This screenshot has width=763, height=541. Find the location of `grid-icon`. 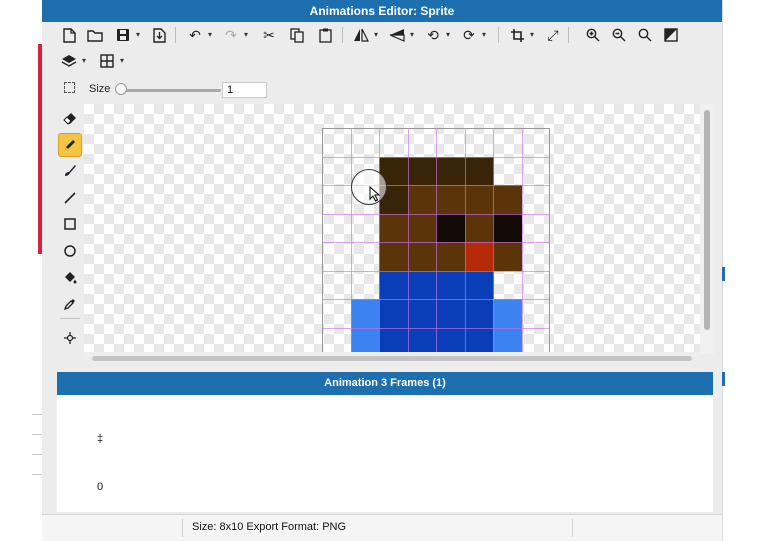

grid-icon is located at coordinates (107, 61).